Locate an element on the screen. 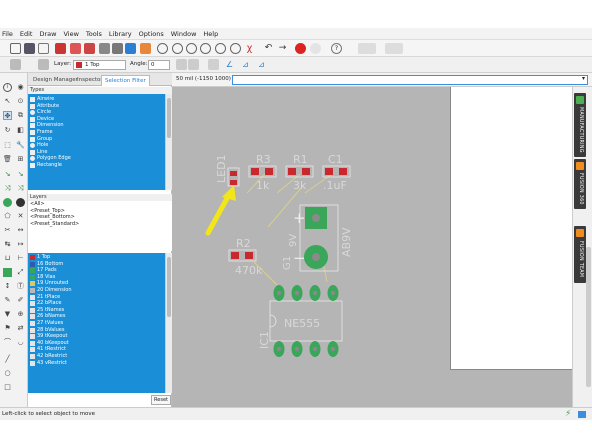 The image size is (592, 444). layer-row: 42 bRestrict is located at coordinates (96, 356).